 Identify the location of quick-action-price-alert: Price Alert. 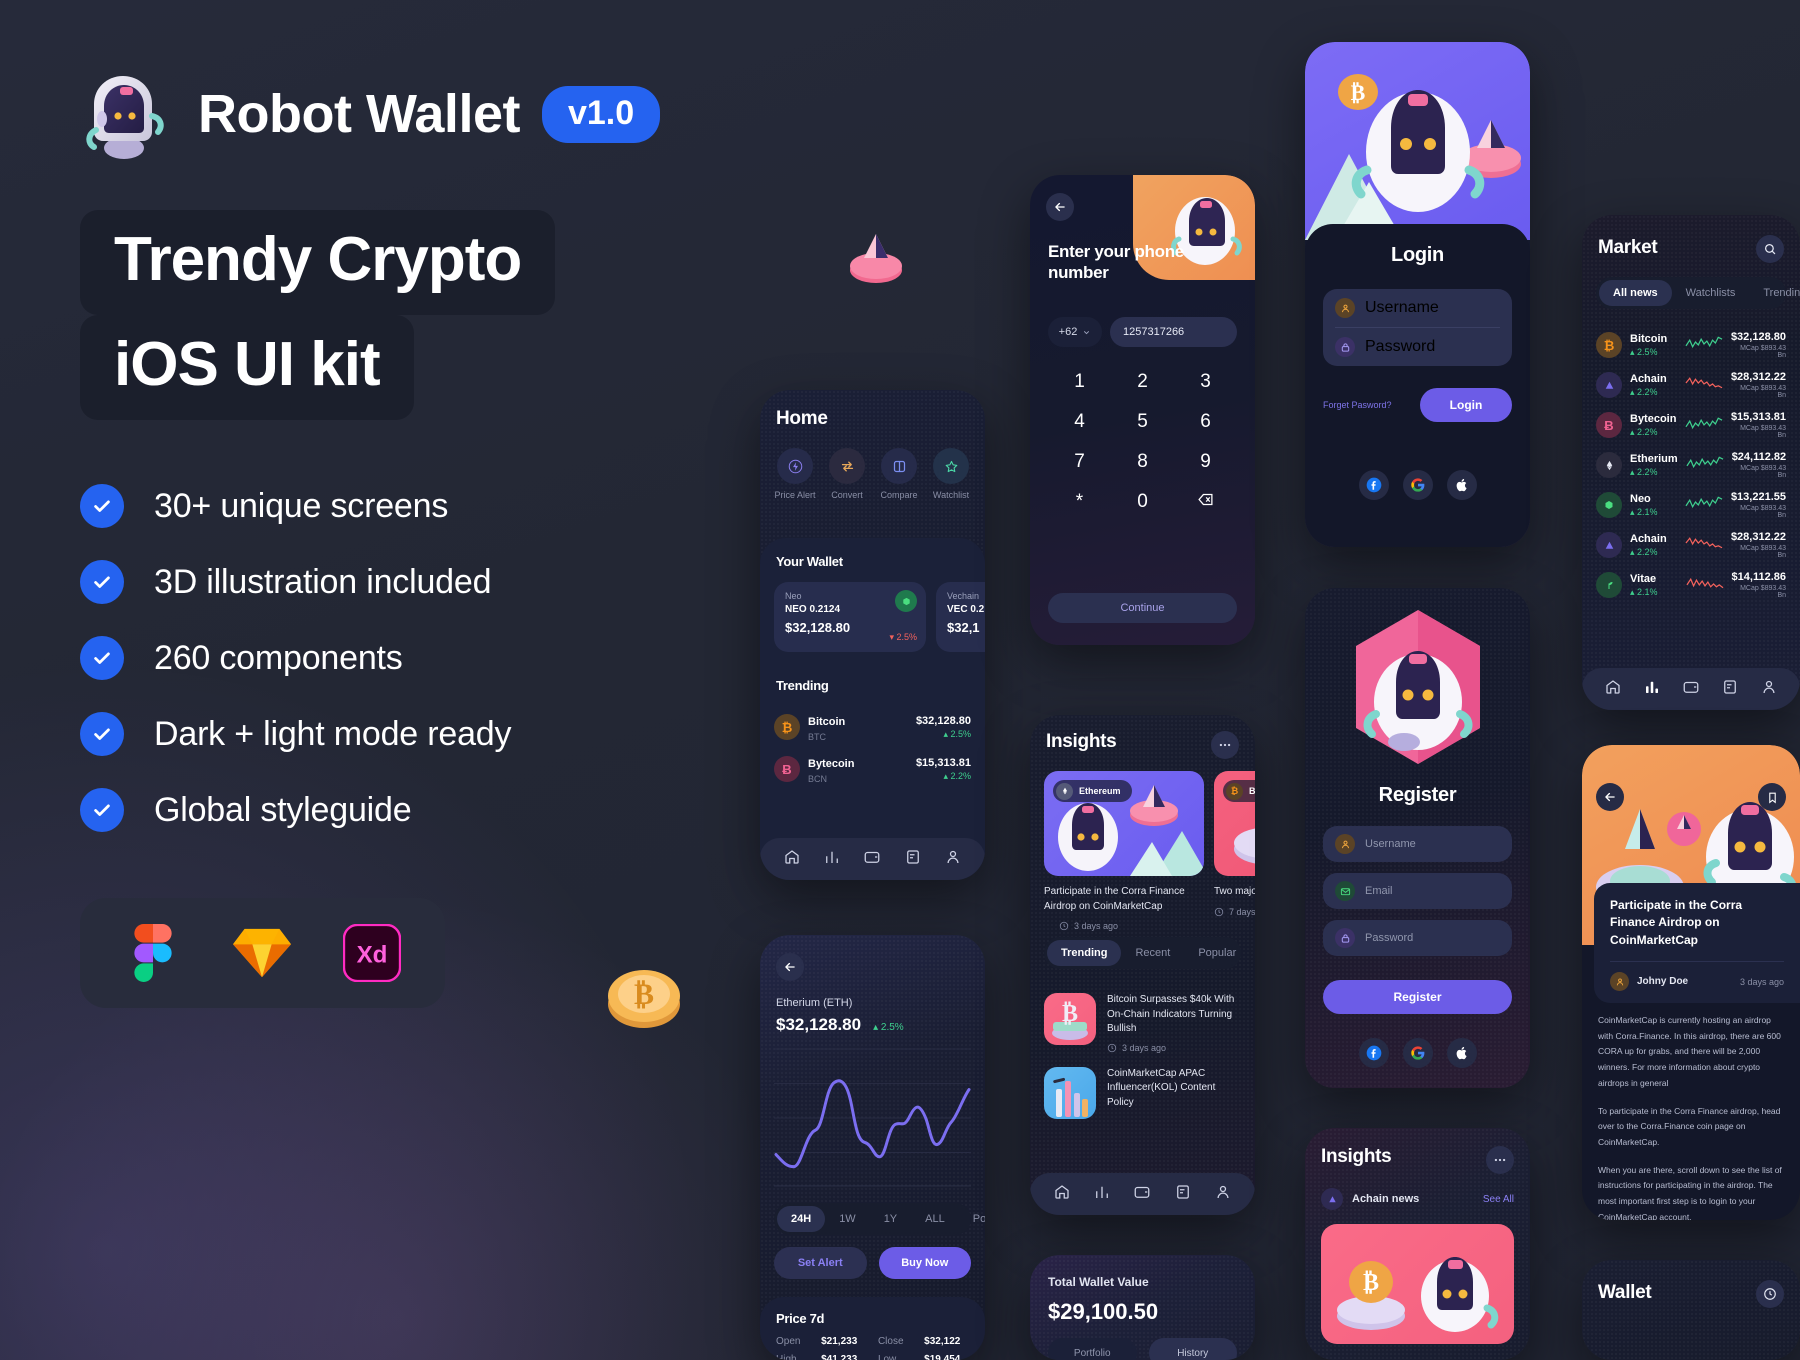
(795, 474).